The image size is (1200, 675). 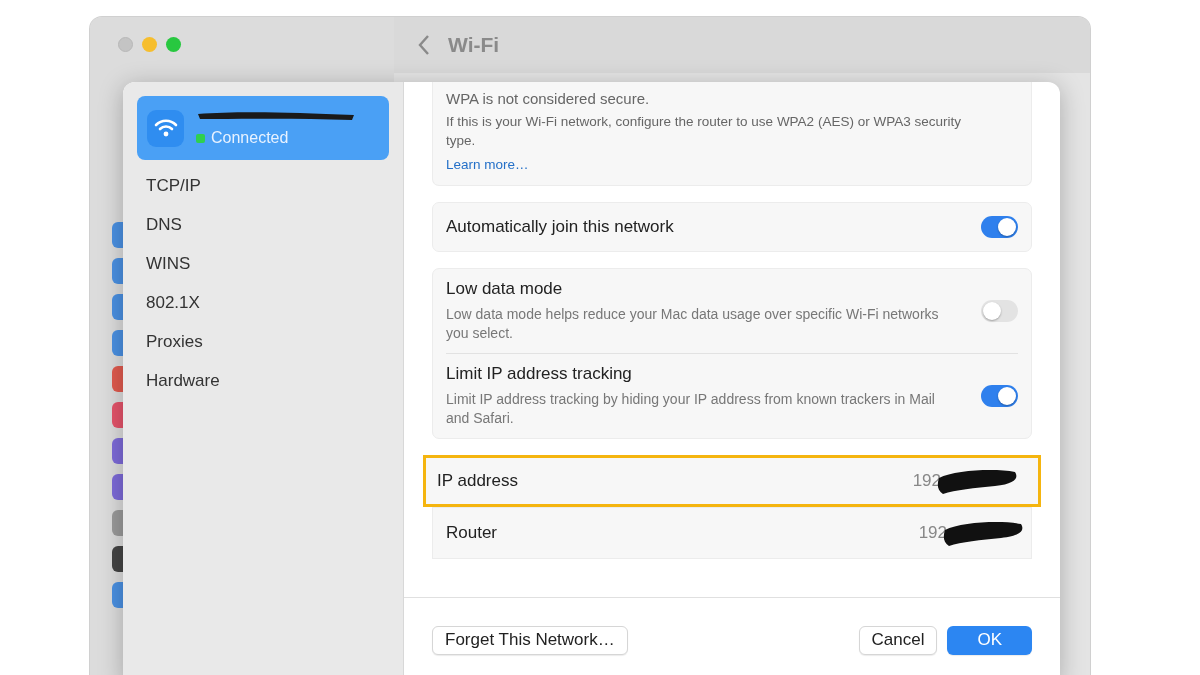 What do you see at coordinates (165, 128) in the screenshot?
I see `wifi-icon` at bounding box center [165, 128].